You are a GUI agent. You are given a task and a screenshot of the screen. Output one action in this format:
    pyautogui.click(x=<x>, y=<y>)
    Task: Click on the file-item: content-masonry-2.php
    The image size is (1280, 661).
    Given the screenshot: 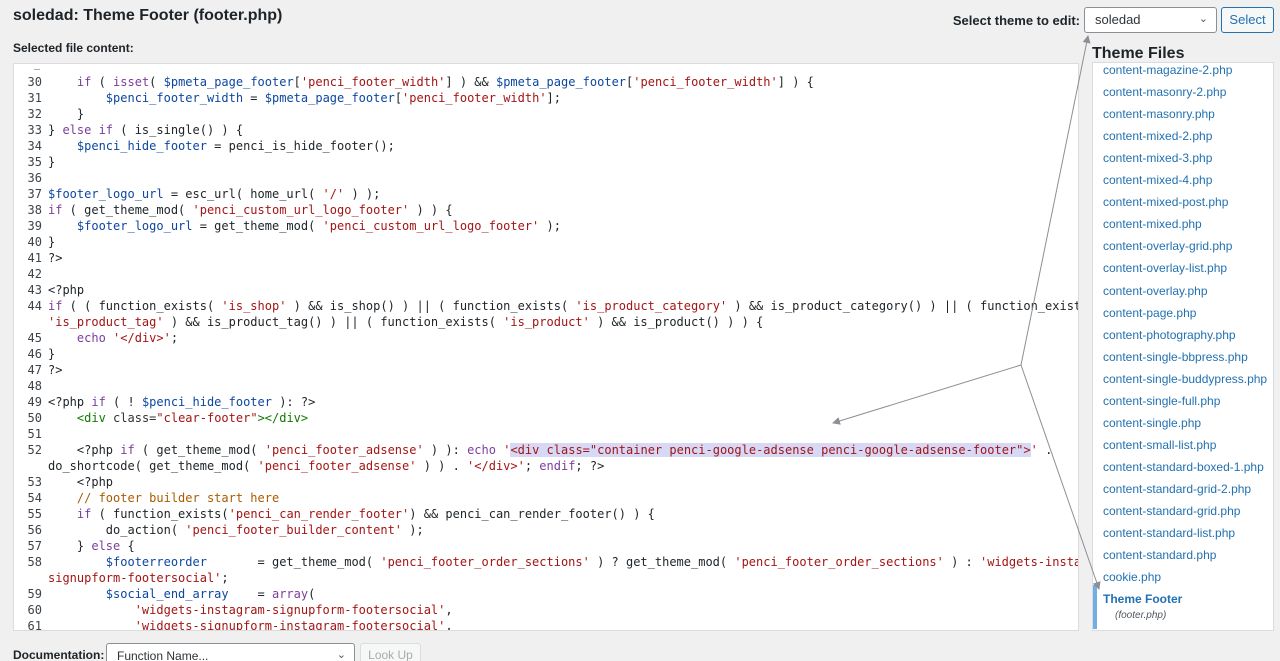 What is the action you would take?
    pyautogui.click(x=1164, y=92)
    